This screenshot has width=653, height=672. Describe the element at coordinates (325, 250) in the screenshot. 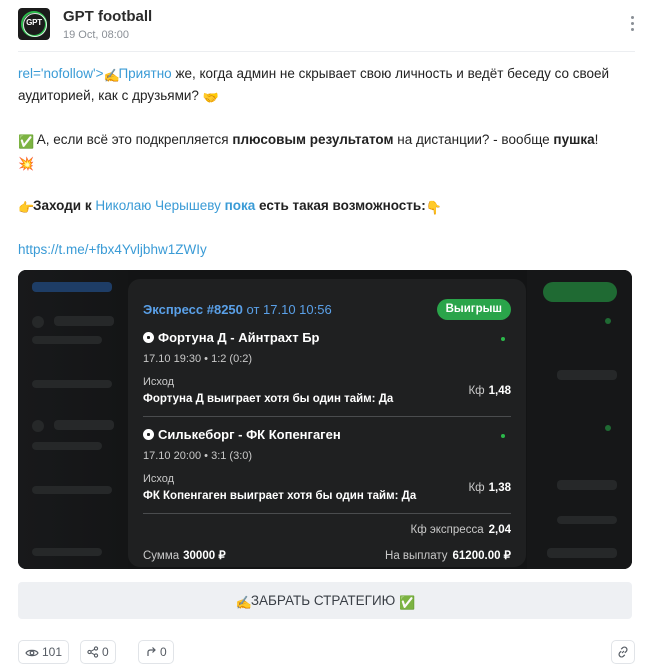

I see `message-paragraph-4: https://t.me/+fbx4Yvljbhw1ZWIy` at that location.